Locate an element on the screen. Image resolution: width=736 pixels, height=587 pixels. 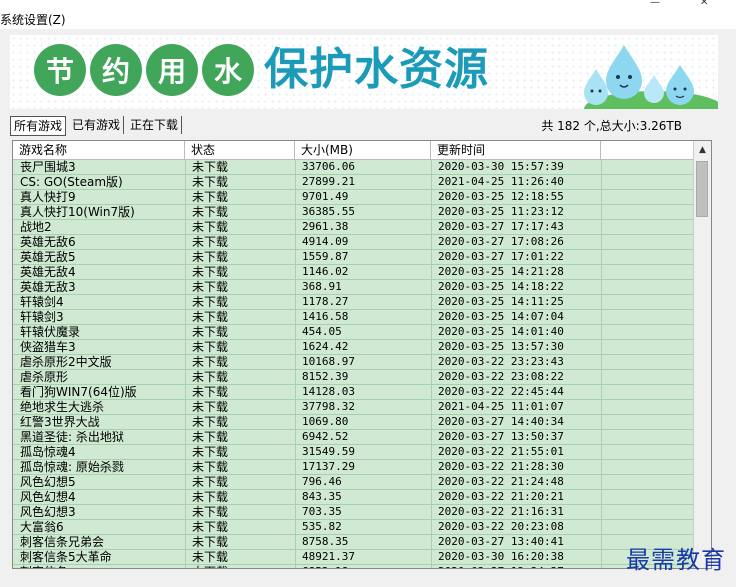
cell-game-name: 看门狗WIN7(64位)版 is located at coordinates (78, 392).